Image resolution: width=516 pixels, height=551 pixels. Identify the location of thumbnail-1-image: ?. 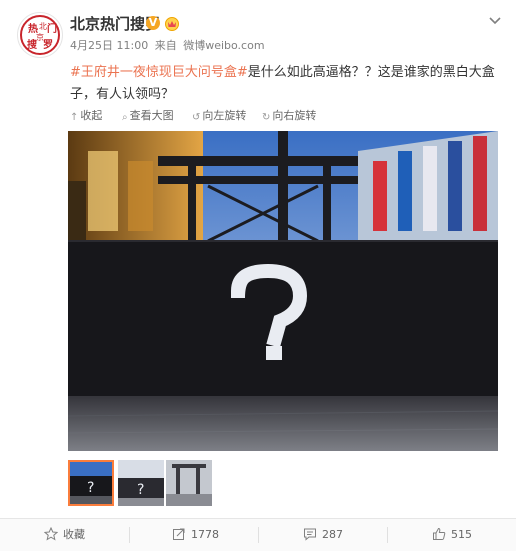
(91, 483).